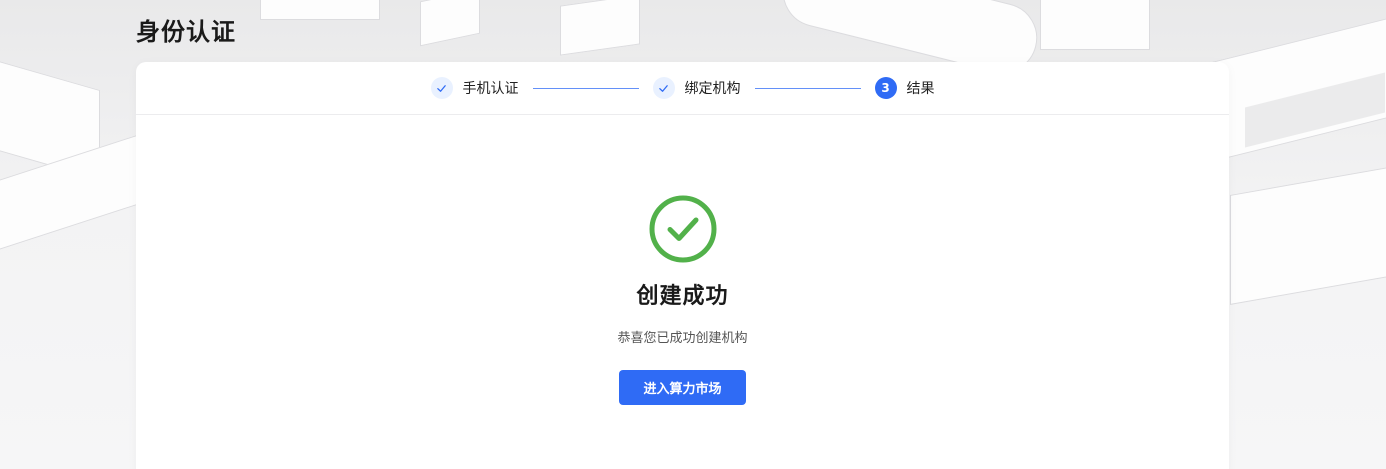  Describe the element at coordinates (490, 89) in the screenshot. I see `step-label: 手机认证` at that location.